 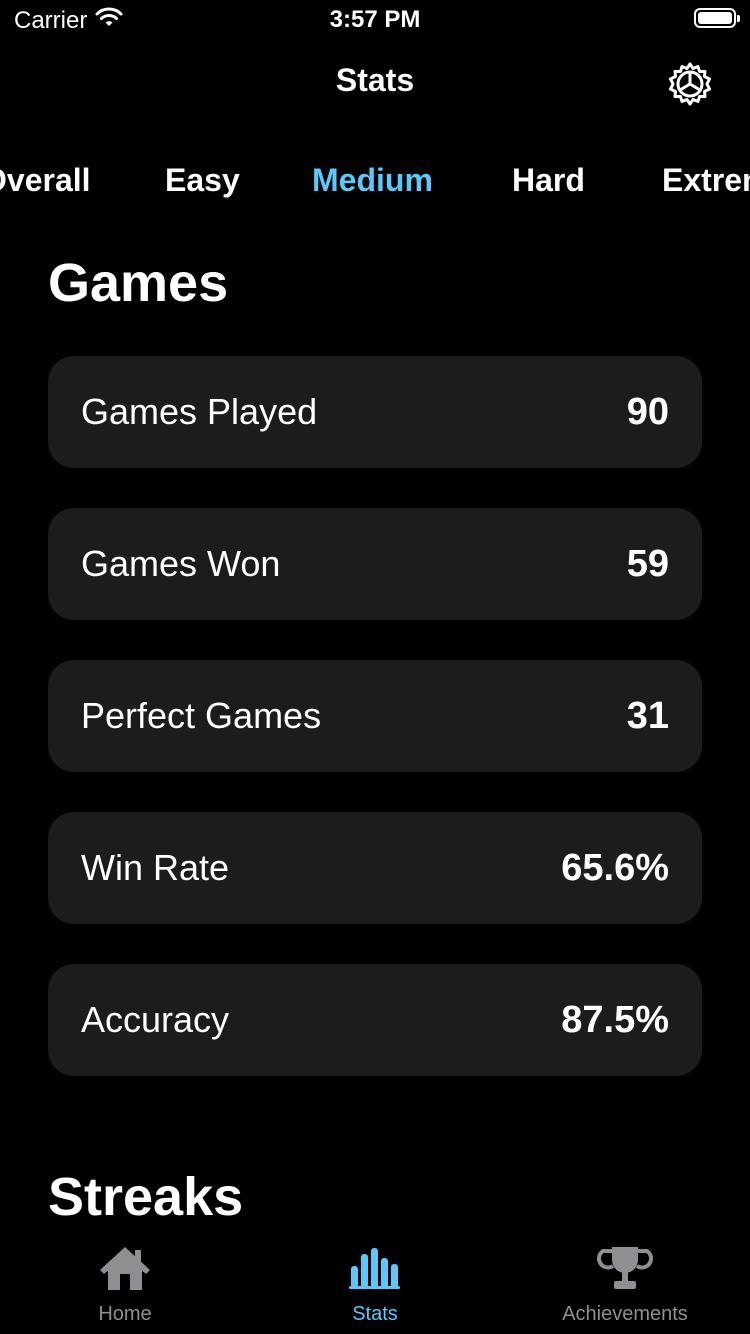 I want to click on streaks-heading: Streaks, so click(x=146, y=1197).